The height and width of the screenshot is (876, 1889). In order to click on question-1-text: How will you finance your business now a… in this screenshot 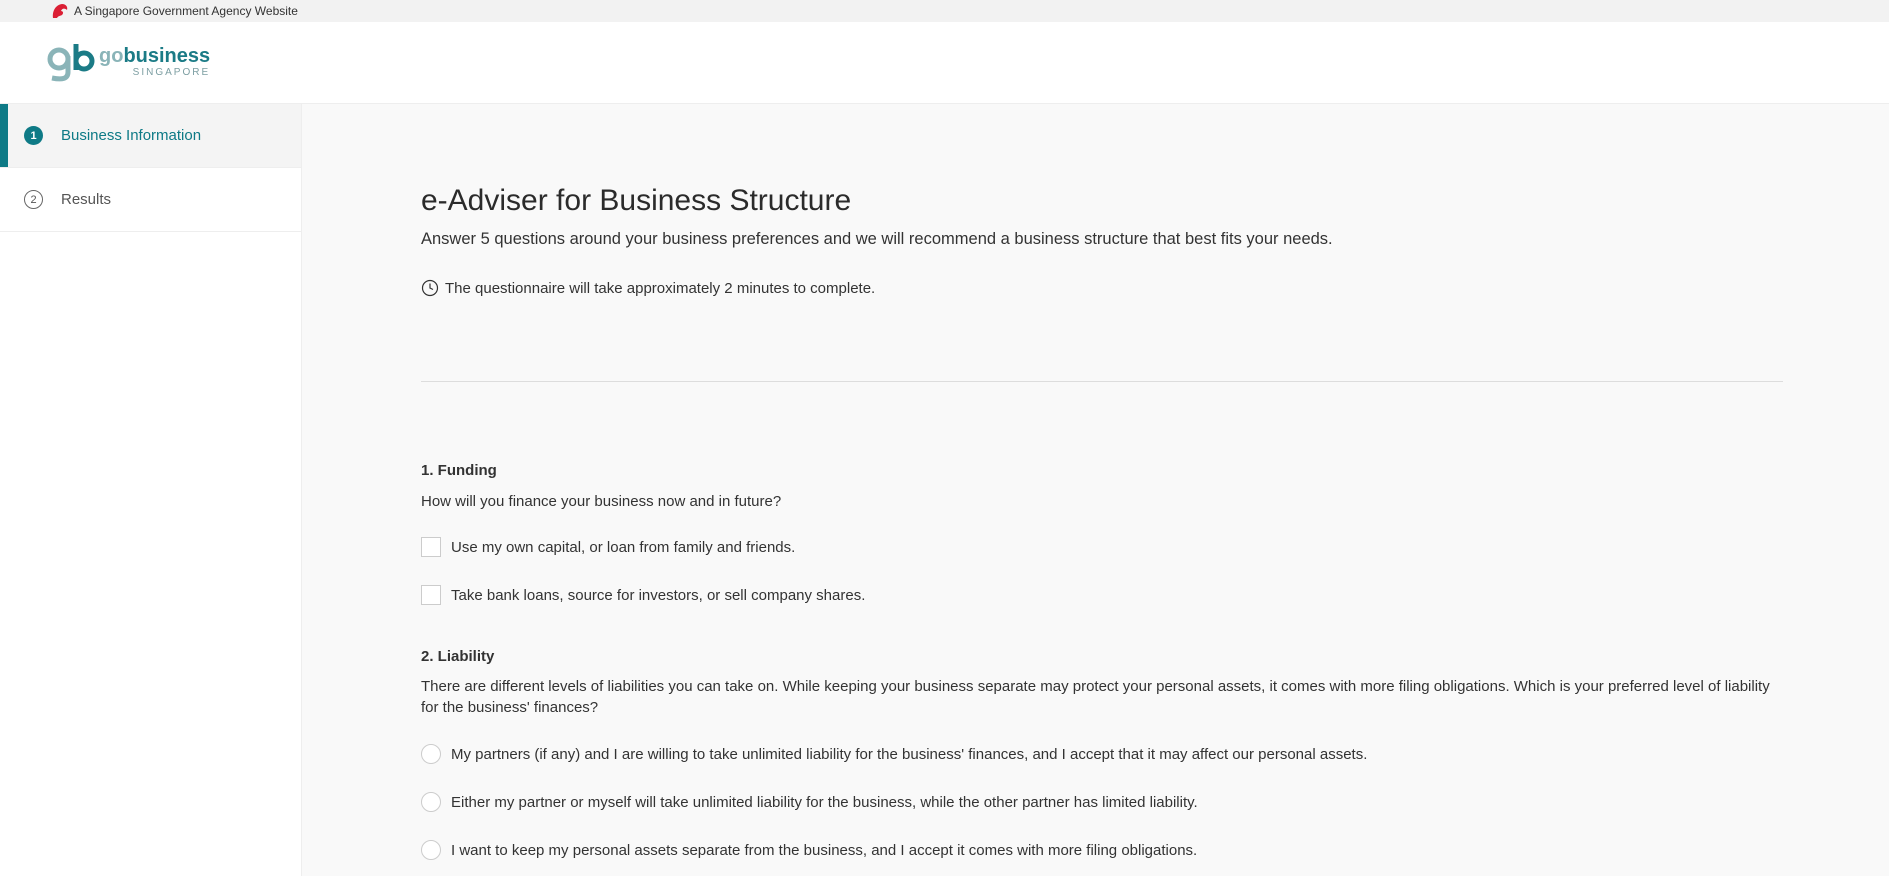, I will do `click(601, 501)`.